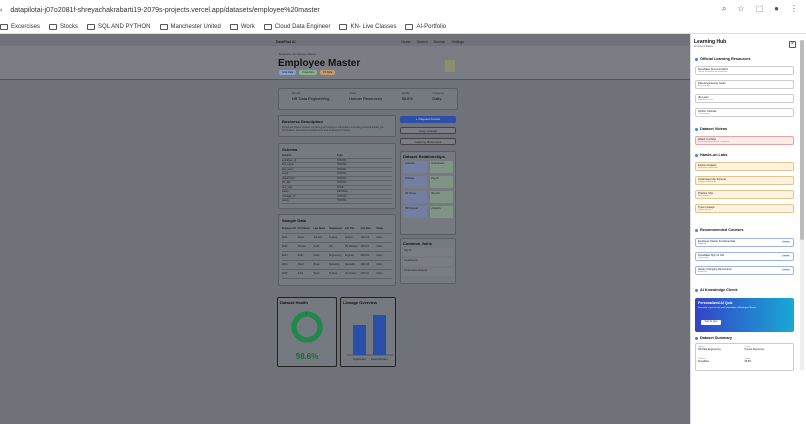  I want to click on table-cell: E003, so click(285, 256).